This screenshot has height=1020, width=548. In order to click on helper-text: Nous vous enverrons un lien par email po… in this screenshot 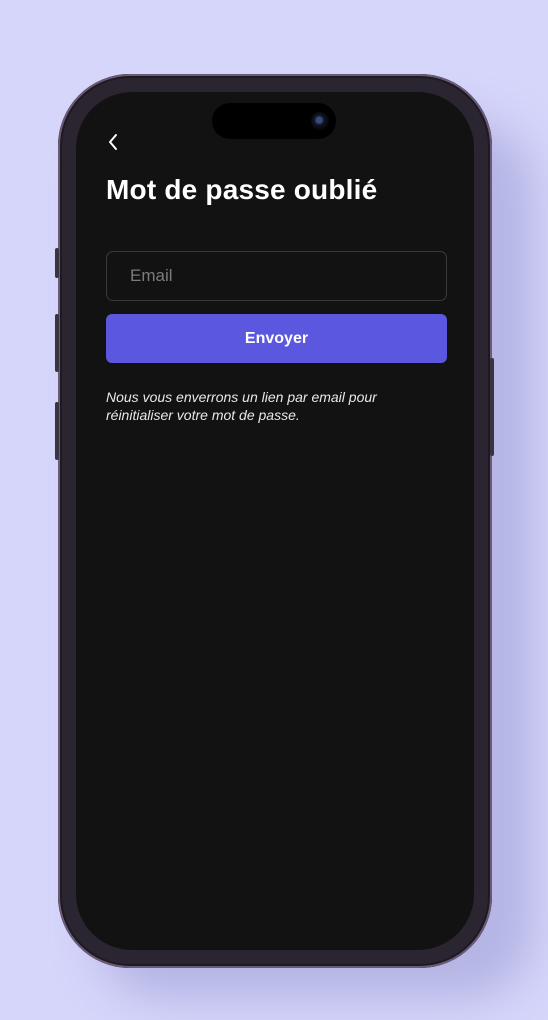, I will do `click(241, 406)`.